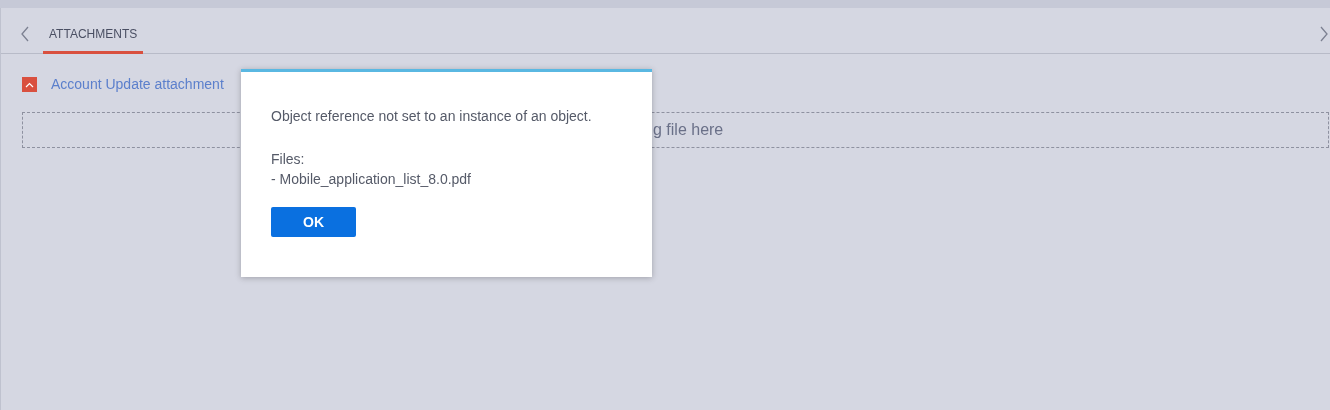  What do you see at coordinates (137, 84) in the screenshot?
I see `group-title-link: Account Update attachment` at bounding box center [137, 84].